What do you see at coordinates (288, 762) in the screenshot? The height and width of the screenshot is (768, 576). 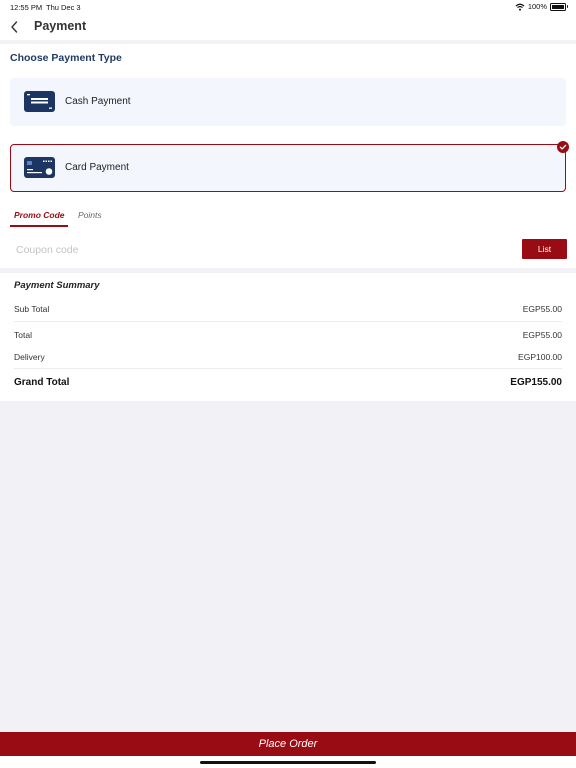 I see `home-indicator` at bounding box center [288, 762].